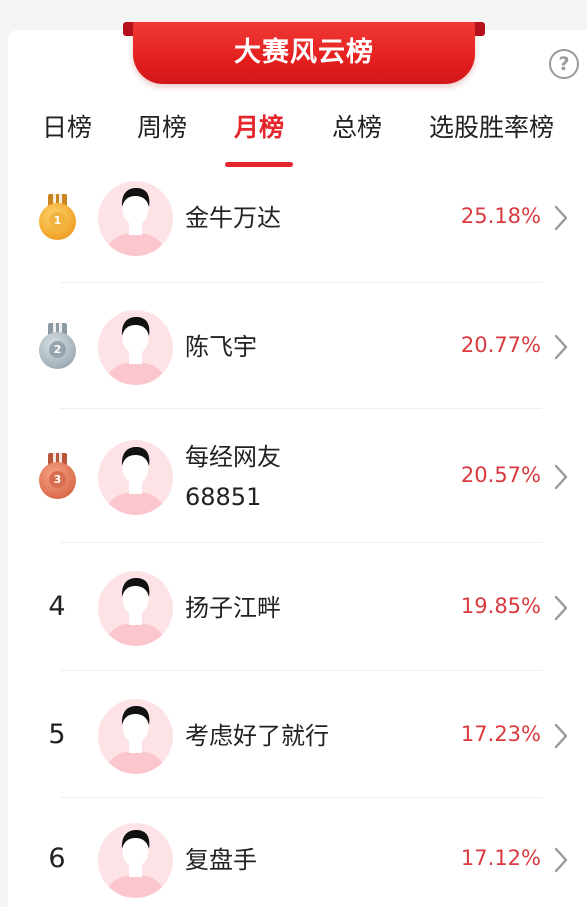 The image size is (587, 907). What do you see at coordinates (57, 734) in the screenshot?
I see `rank-number: 5` at bounding box center [57, 734].